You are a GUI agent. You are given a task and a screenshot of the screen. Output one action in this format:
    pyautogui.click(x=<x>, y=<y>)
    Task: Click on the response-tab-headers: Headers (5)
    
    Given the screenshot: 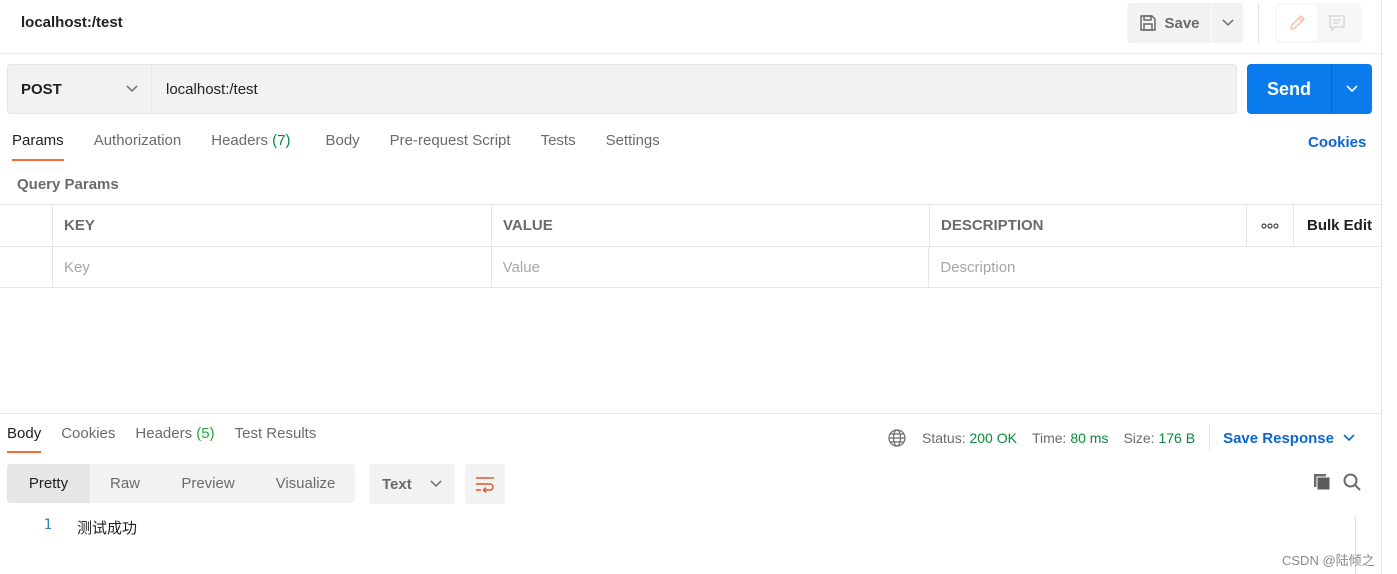 What is the action you would take?
    pyautogui.click(x=174, y=439)
    